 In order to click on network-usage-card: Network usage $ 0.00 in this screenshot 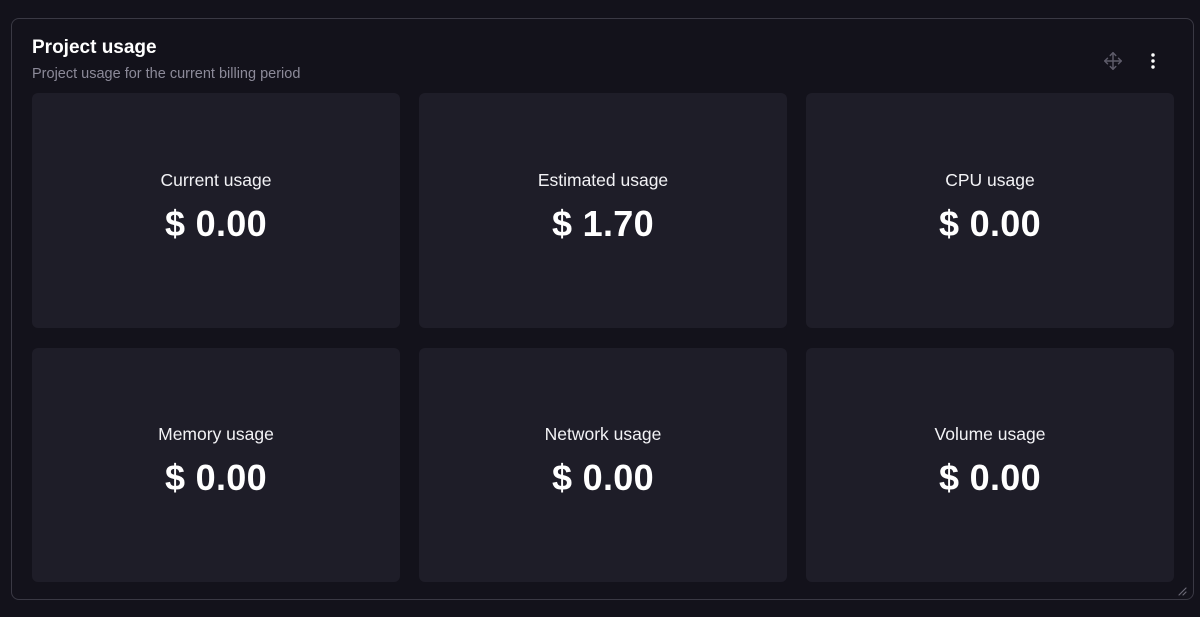, I will do `click(603, 464)`.